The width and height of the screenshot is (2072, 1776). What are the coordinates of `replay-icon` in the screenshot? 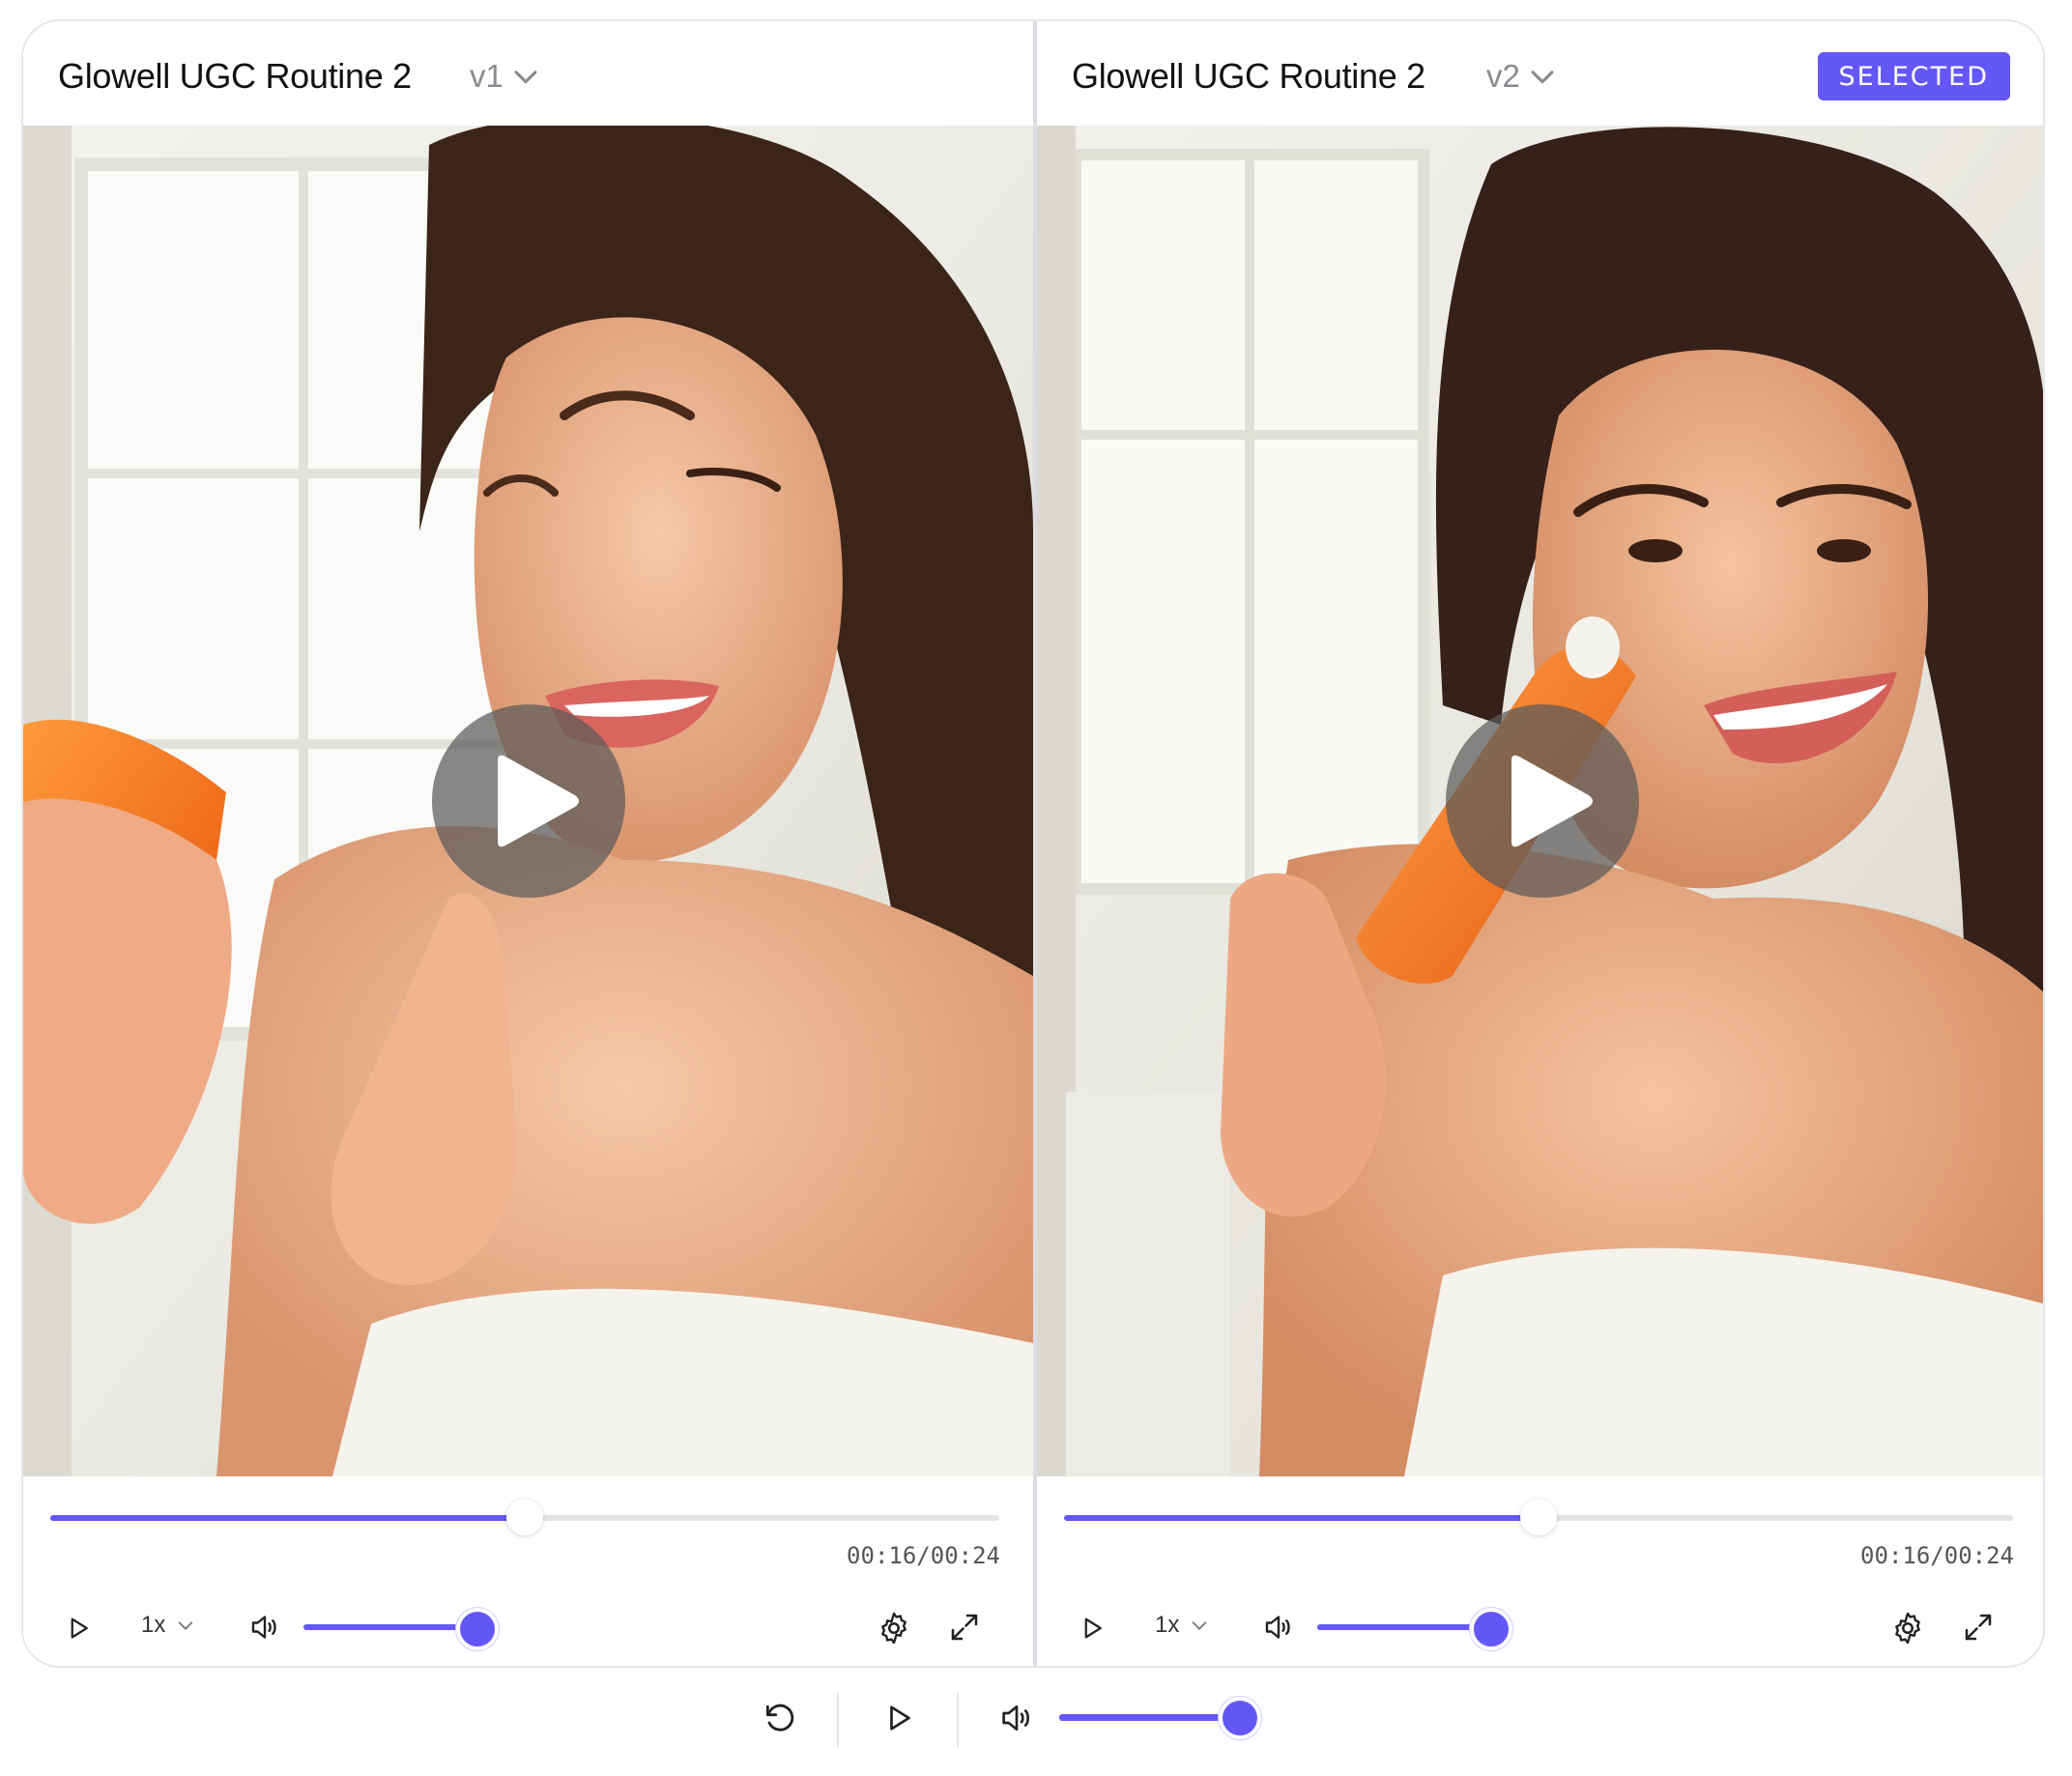 It's located at (779, 1718).